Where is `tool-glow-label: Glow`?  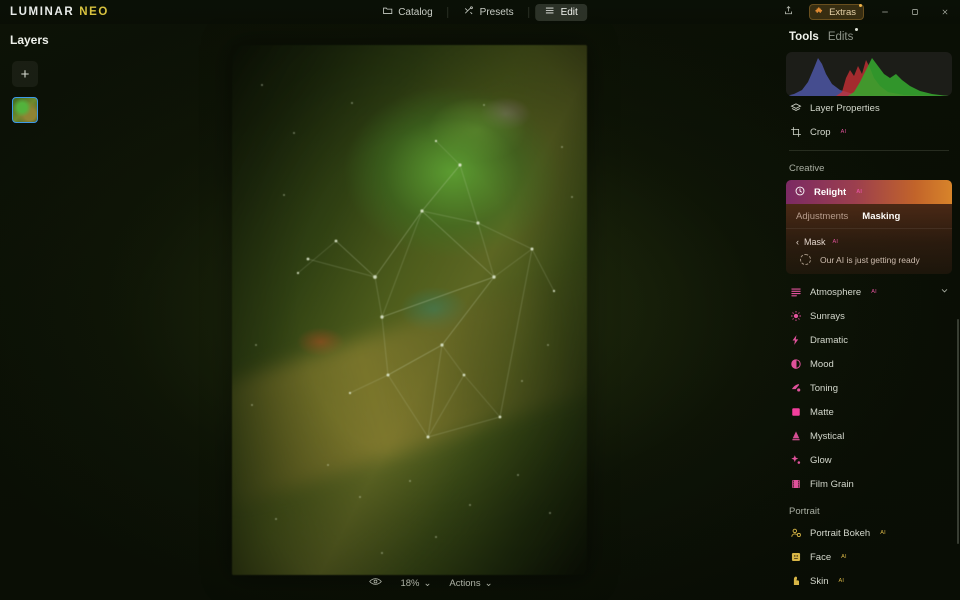 tool-glow-label: Glow is located at coordinates (821, 460).